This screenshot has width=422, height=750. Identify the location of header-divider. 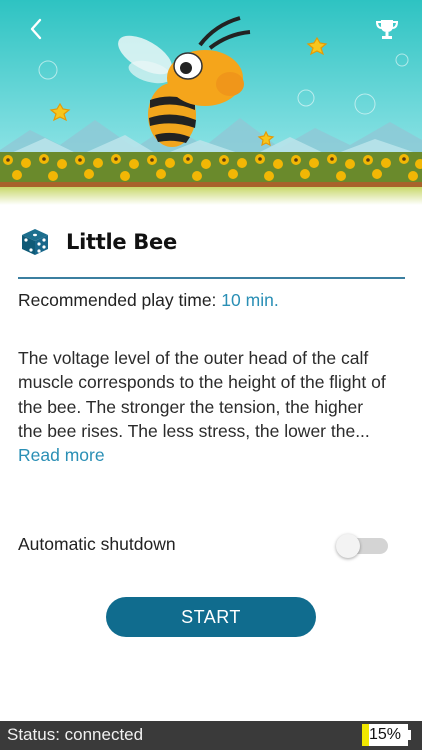
(211, 278).